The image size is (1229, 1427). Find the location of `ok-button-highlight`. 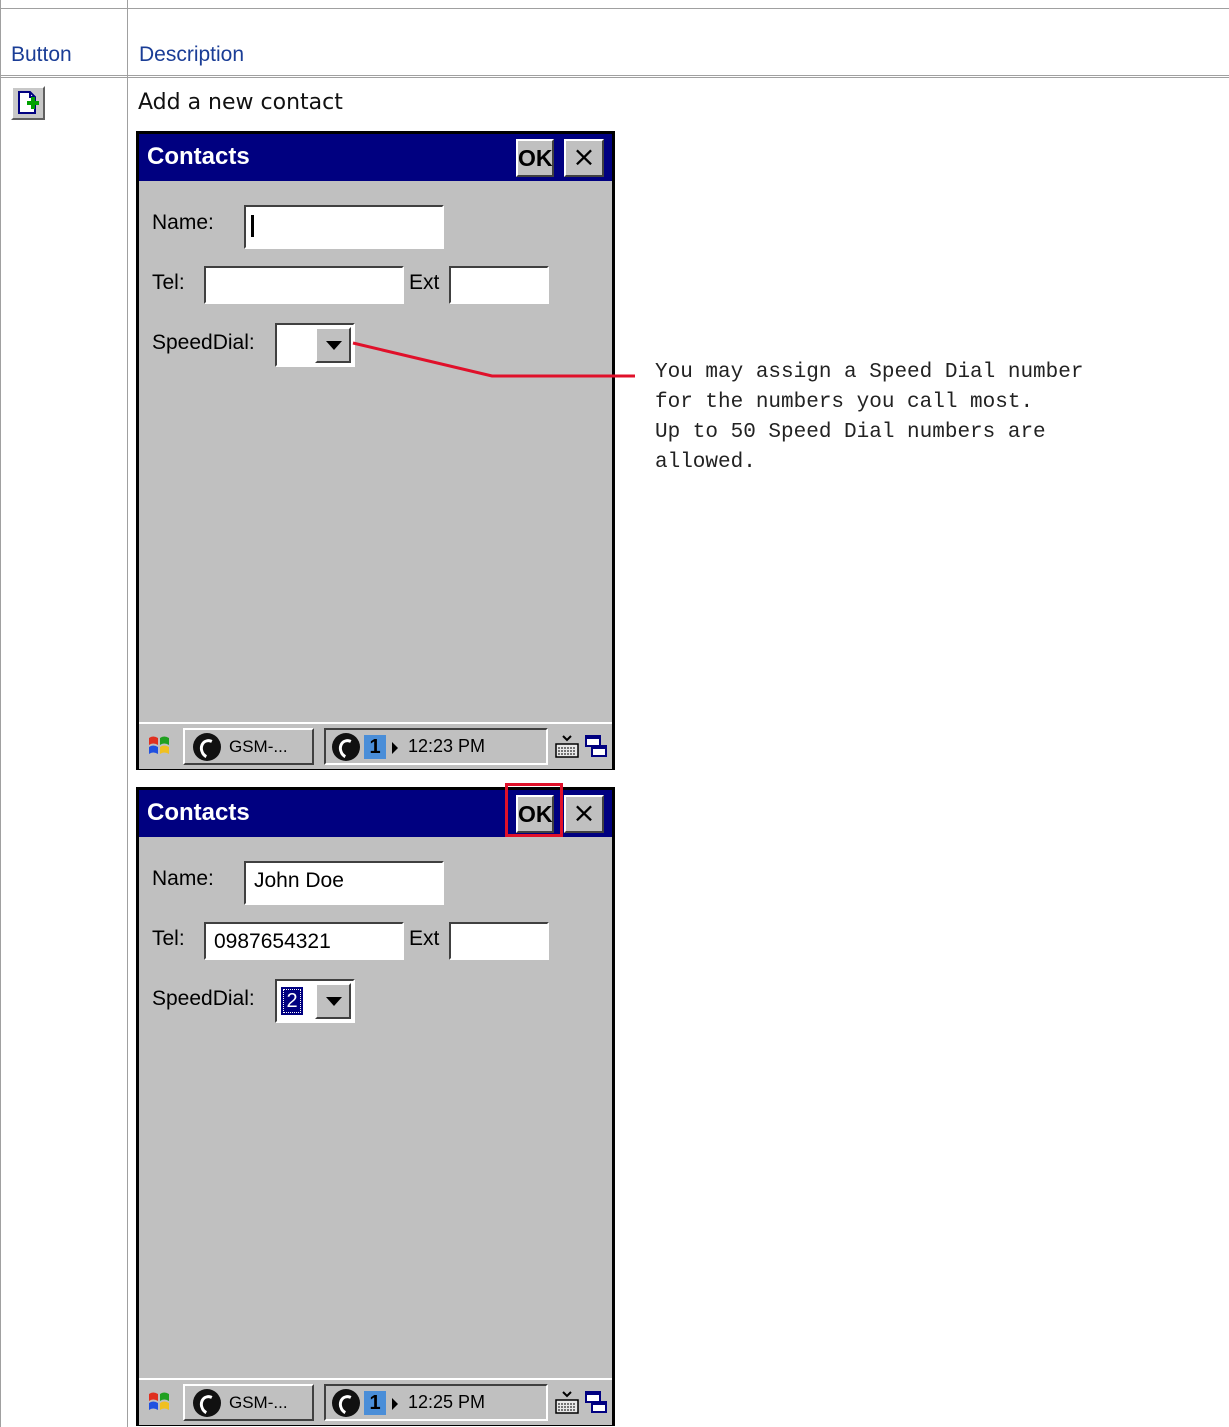

ok-button-highlight is located at coordinates (534, 810).